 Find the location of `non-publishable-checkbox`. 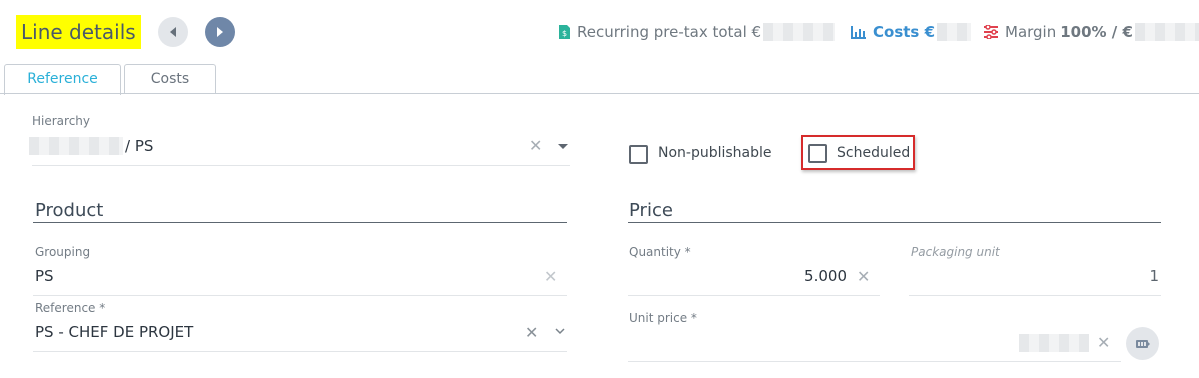

non-publishable-checkbox is located at coordinates (638, 154).